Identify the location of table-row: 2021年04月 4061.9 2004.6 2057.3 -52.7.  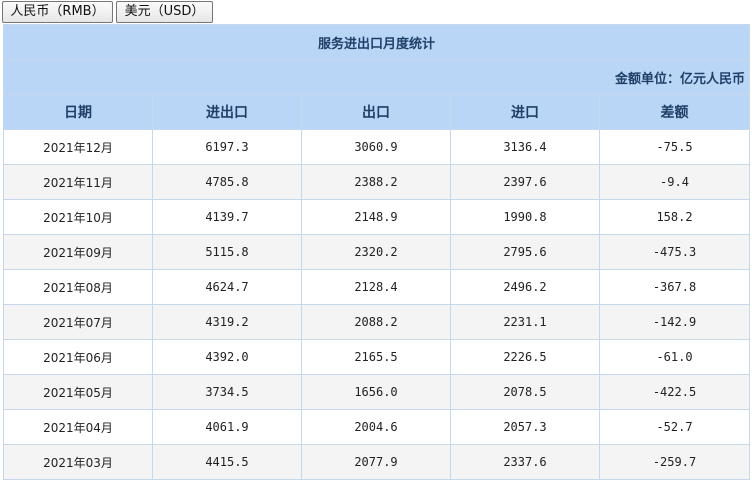
(377, 427).